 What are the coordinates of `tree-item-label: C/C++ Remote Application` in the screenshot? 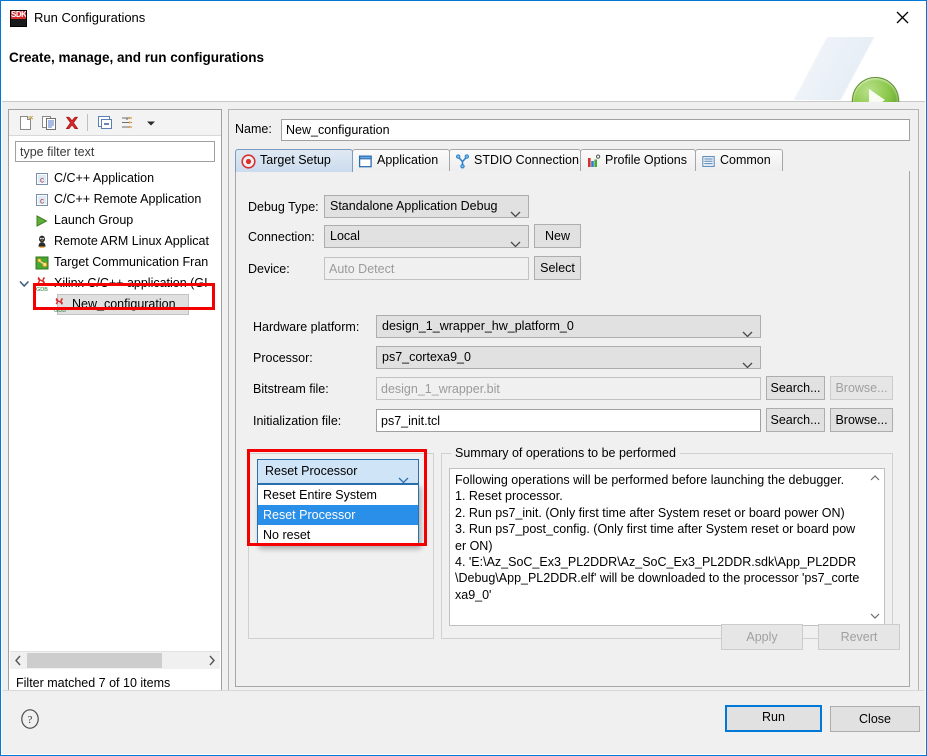 It's located at (128, 199).